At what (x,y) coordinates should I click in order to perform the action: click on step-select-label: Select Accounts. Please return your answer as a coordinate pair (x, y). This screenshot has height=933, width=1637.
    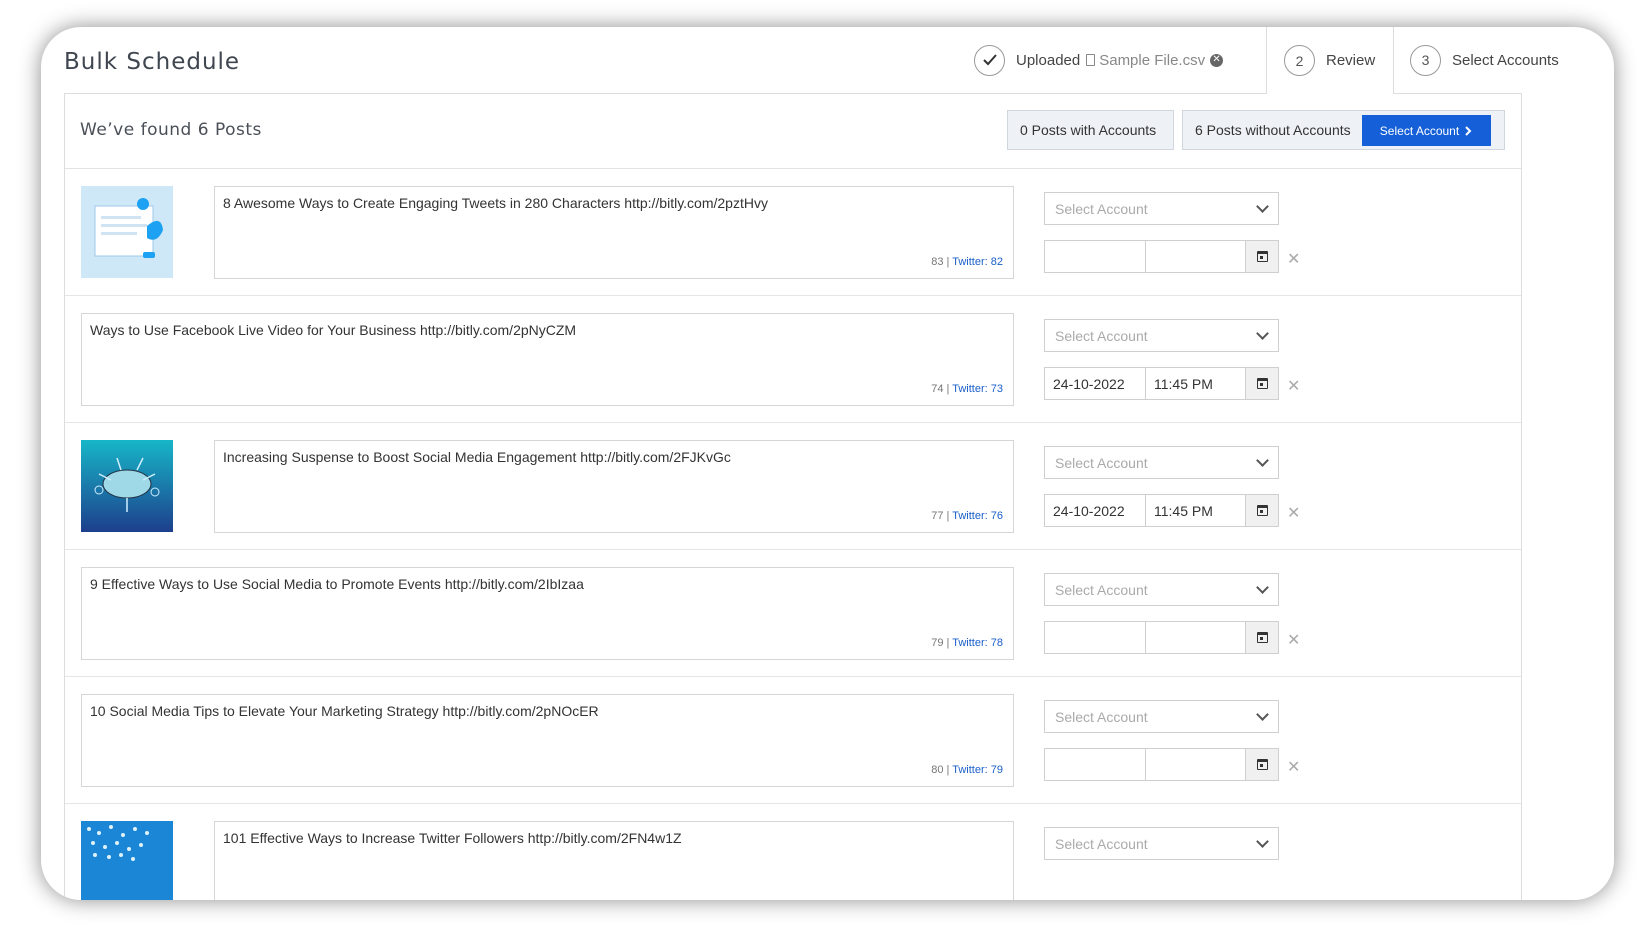
    Looking at the image, I should click on (1505, 60).